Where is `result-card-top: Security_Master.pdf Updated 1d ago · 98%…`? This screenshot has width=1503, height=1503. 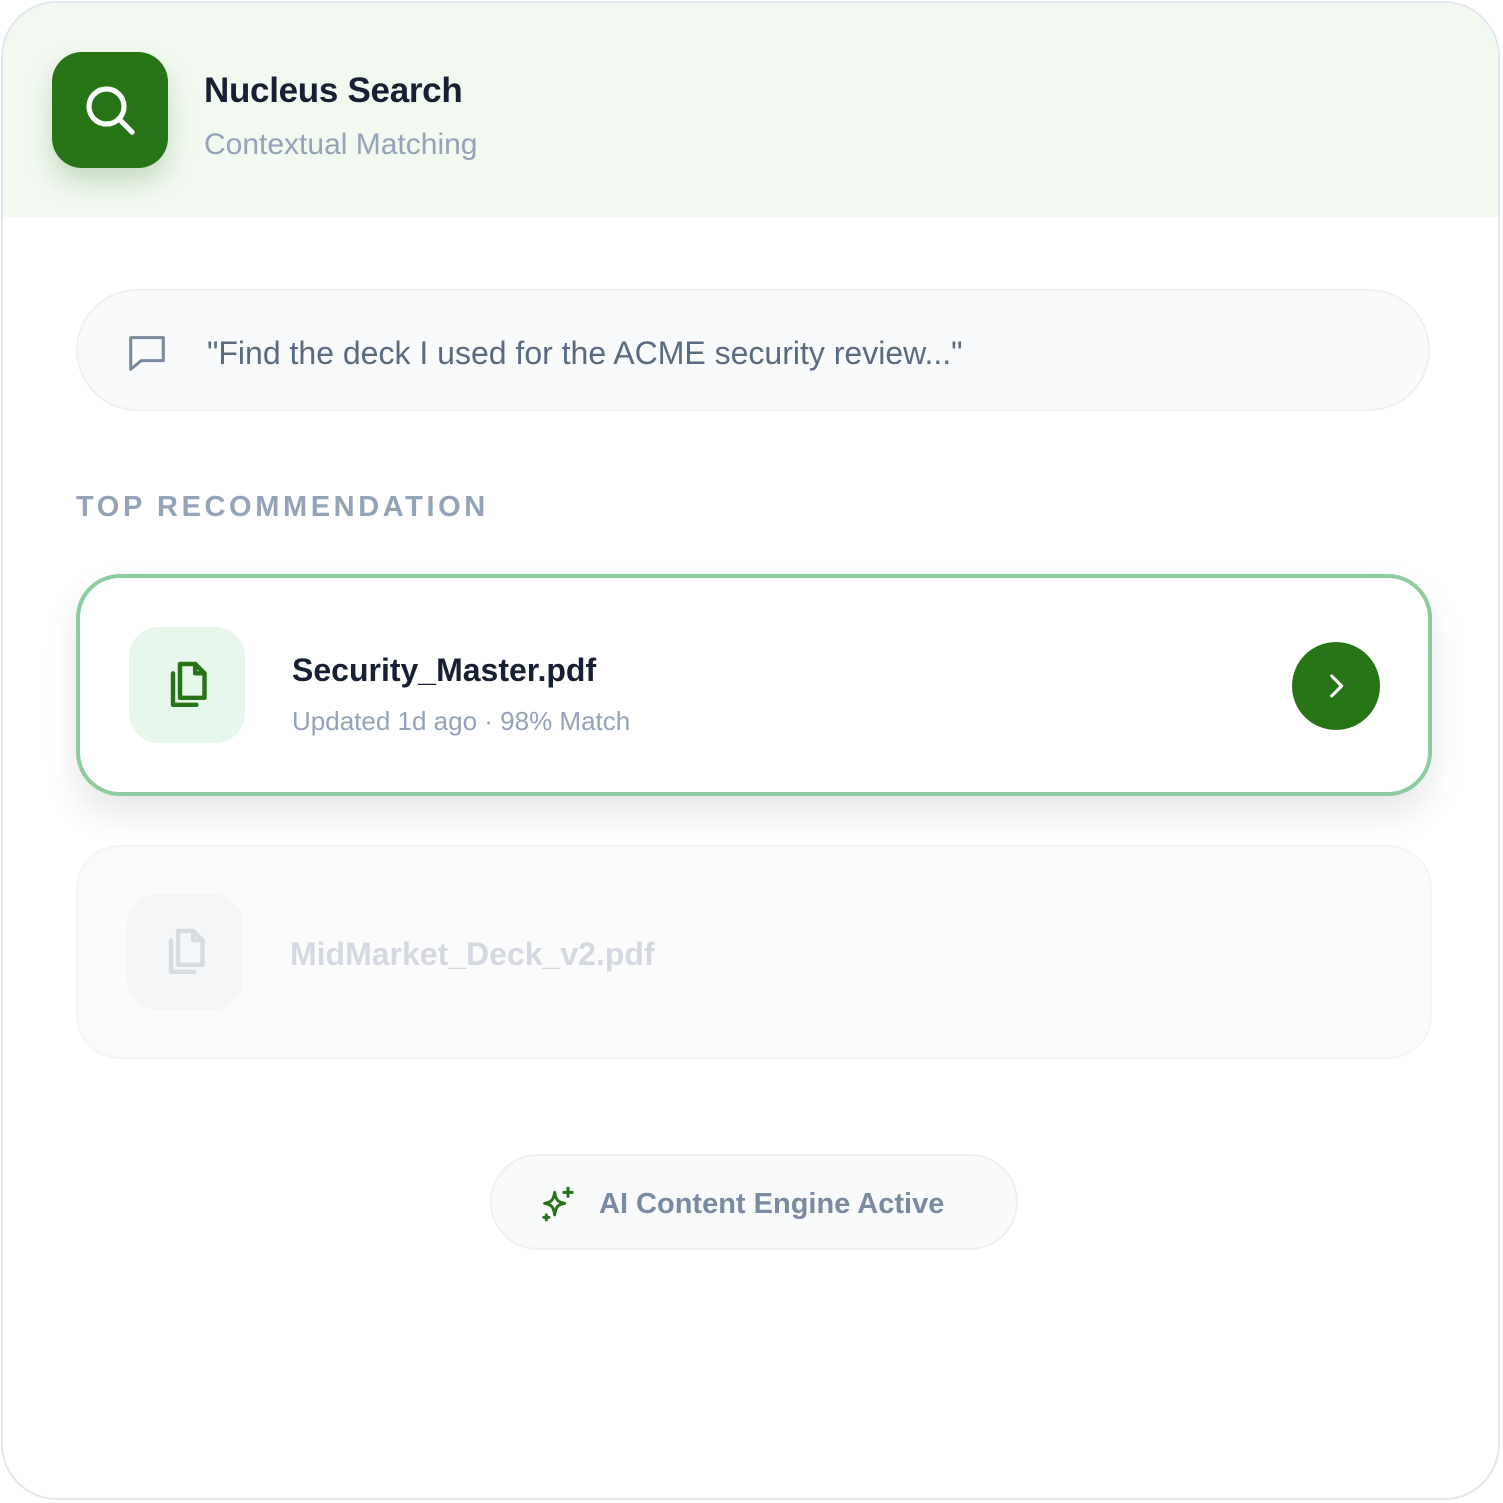 result-card-top: Security_Master.pdf Updated 1d ago · 98%… is located at coordinates (754, 685).